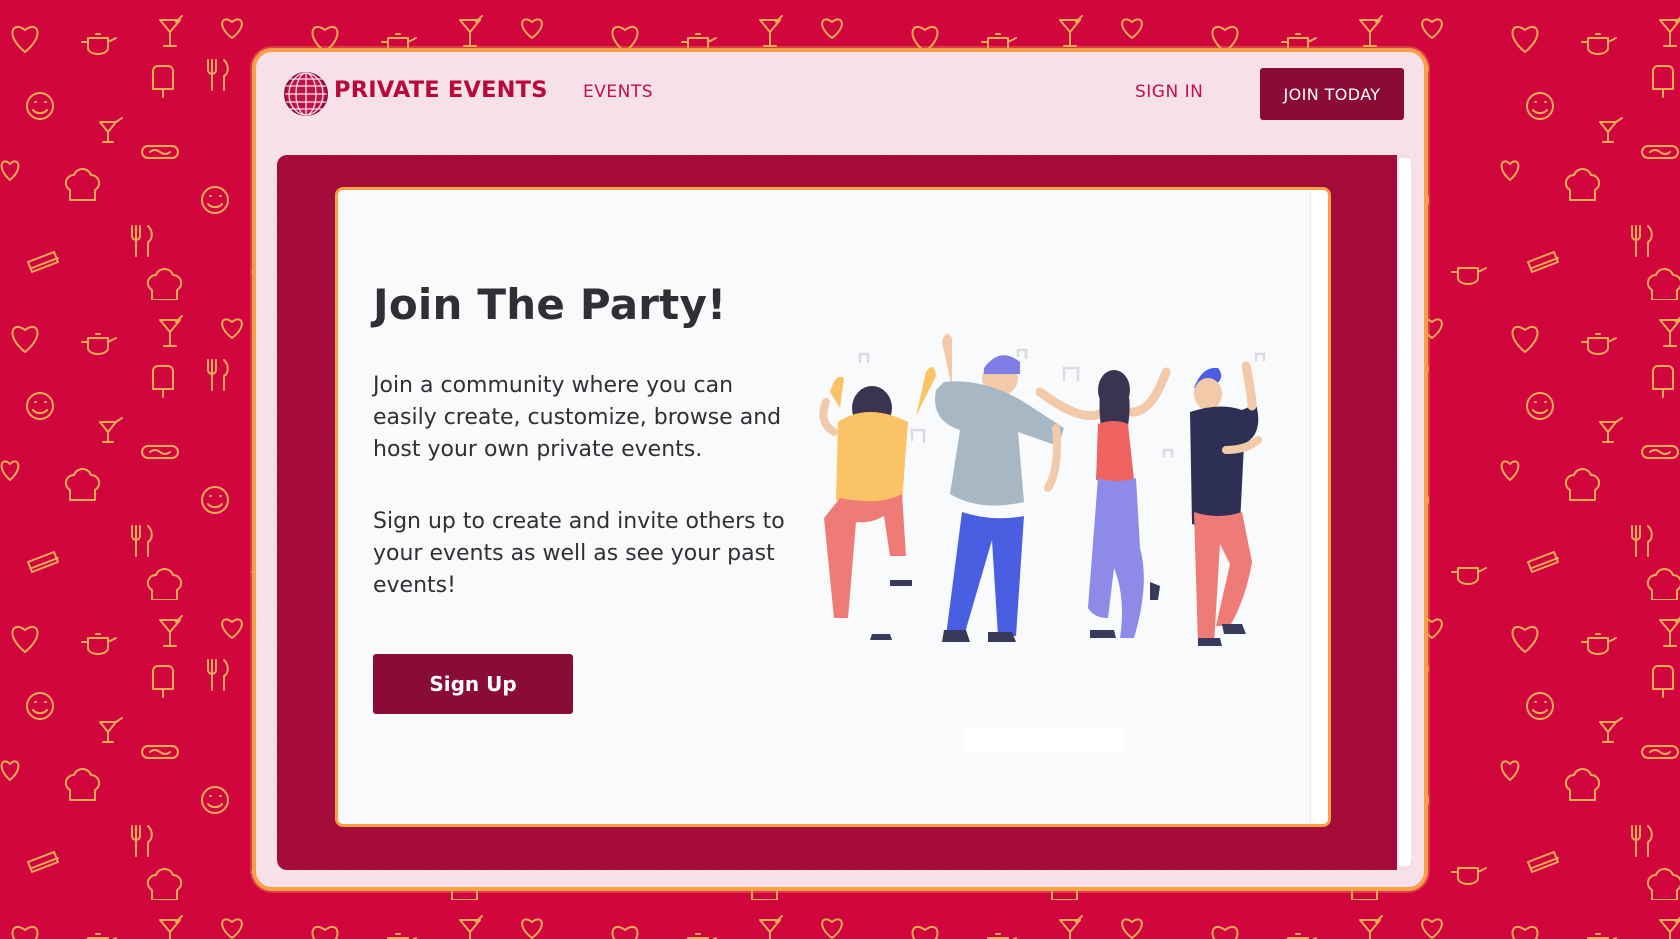  I want to click on scrollbar-thumb, so click(1405, 512).